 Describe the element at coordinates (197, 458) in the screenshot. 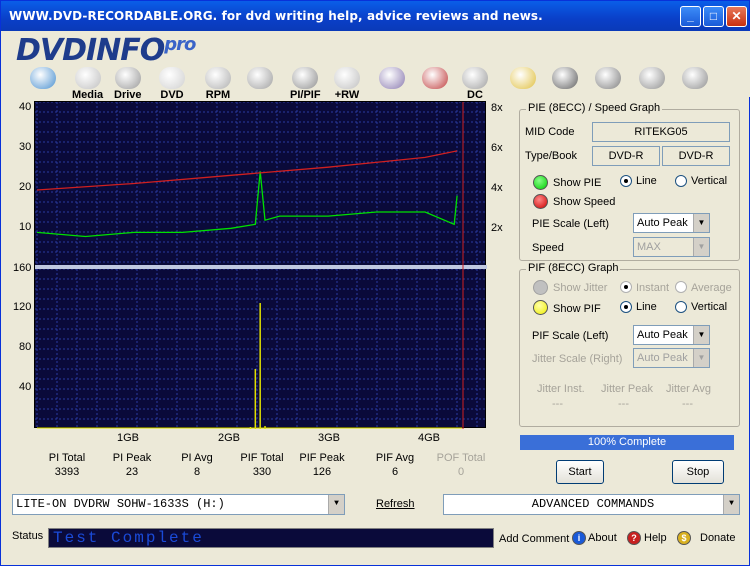

I see `stat-label: PI Avg` at that location.